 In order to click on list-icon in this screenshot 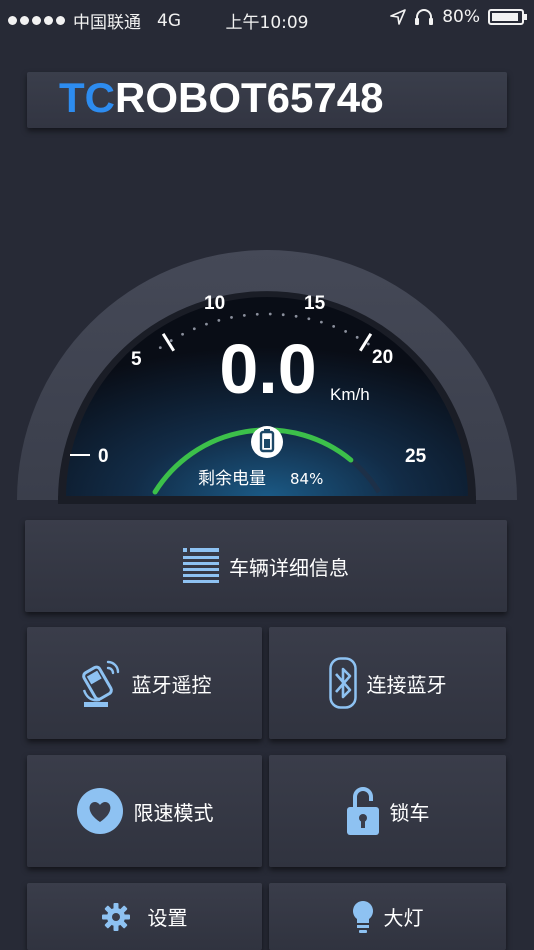, I will do `click(201, 565)`.